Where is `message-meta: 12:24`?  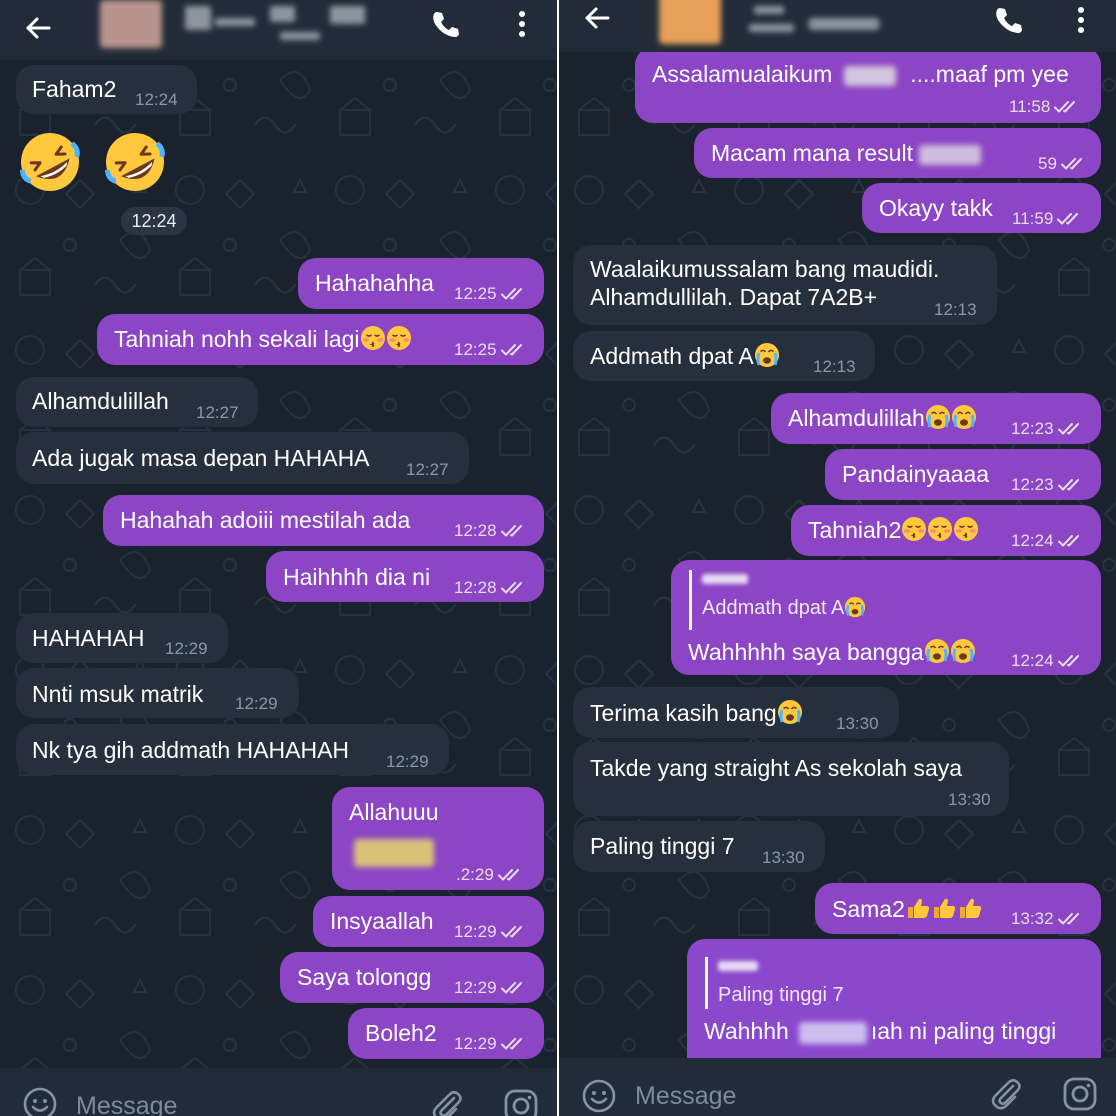
message-meta: 12:24 is located at coordinates (1047, 541).